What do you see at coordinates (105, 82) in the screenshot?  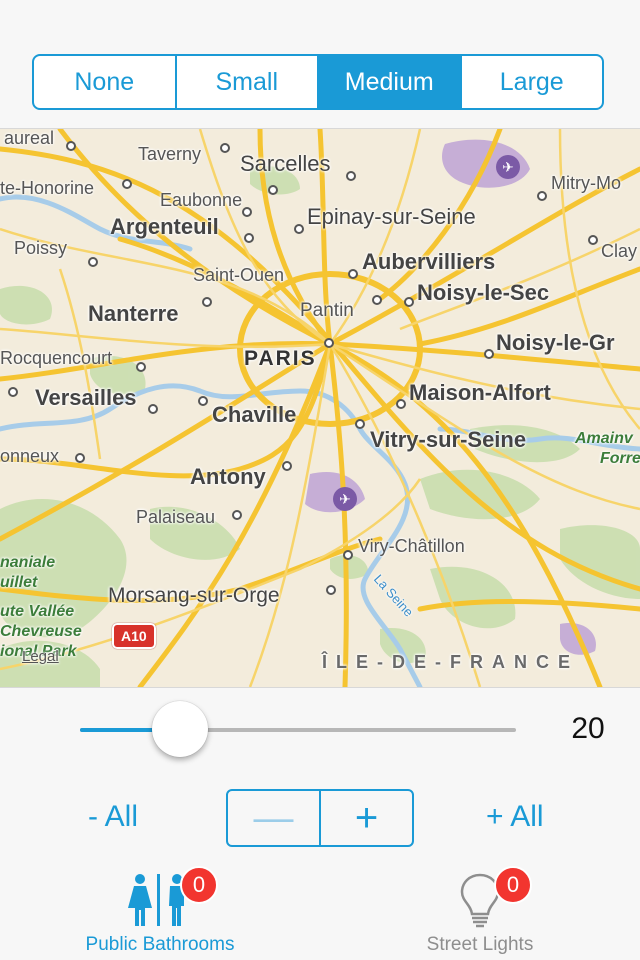 I see `segment-none: None` at bounding box center [105, 82].